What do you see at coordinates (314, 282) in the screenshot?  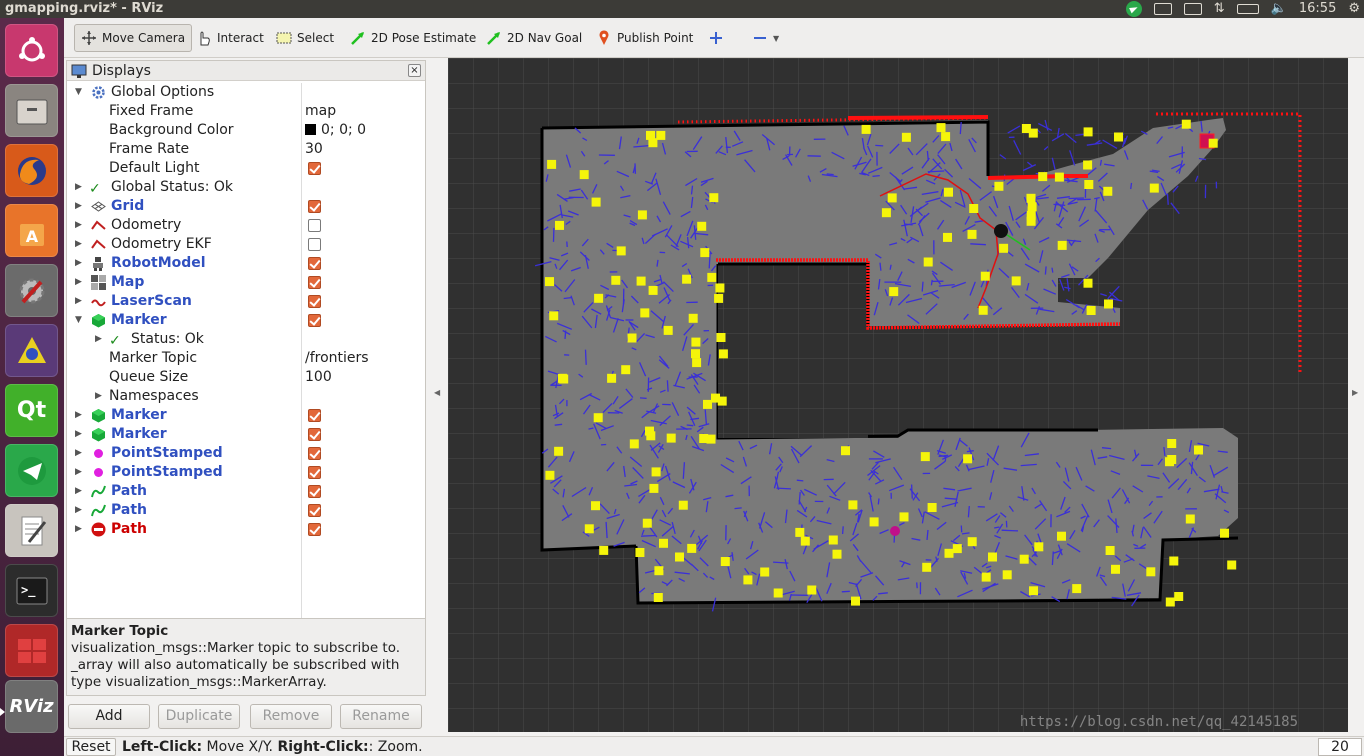 I see `map-checkbox` at bounding box center [314, 282].